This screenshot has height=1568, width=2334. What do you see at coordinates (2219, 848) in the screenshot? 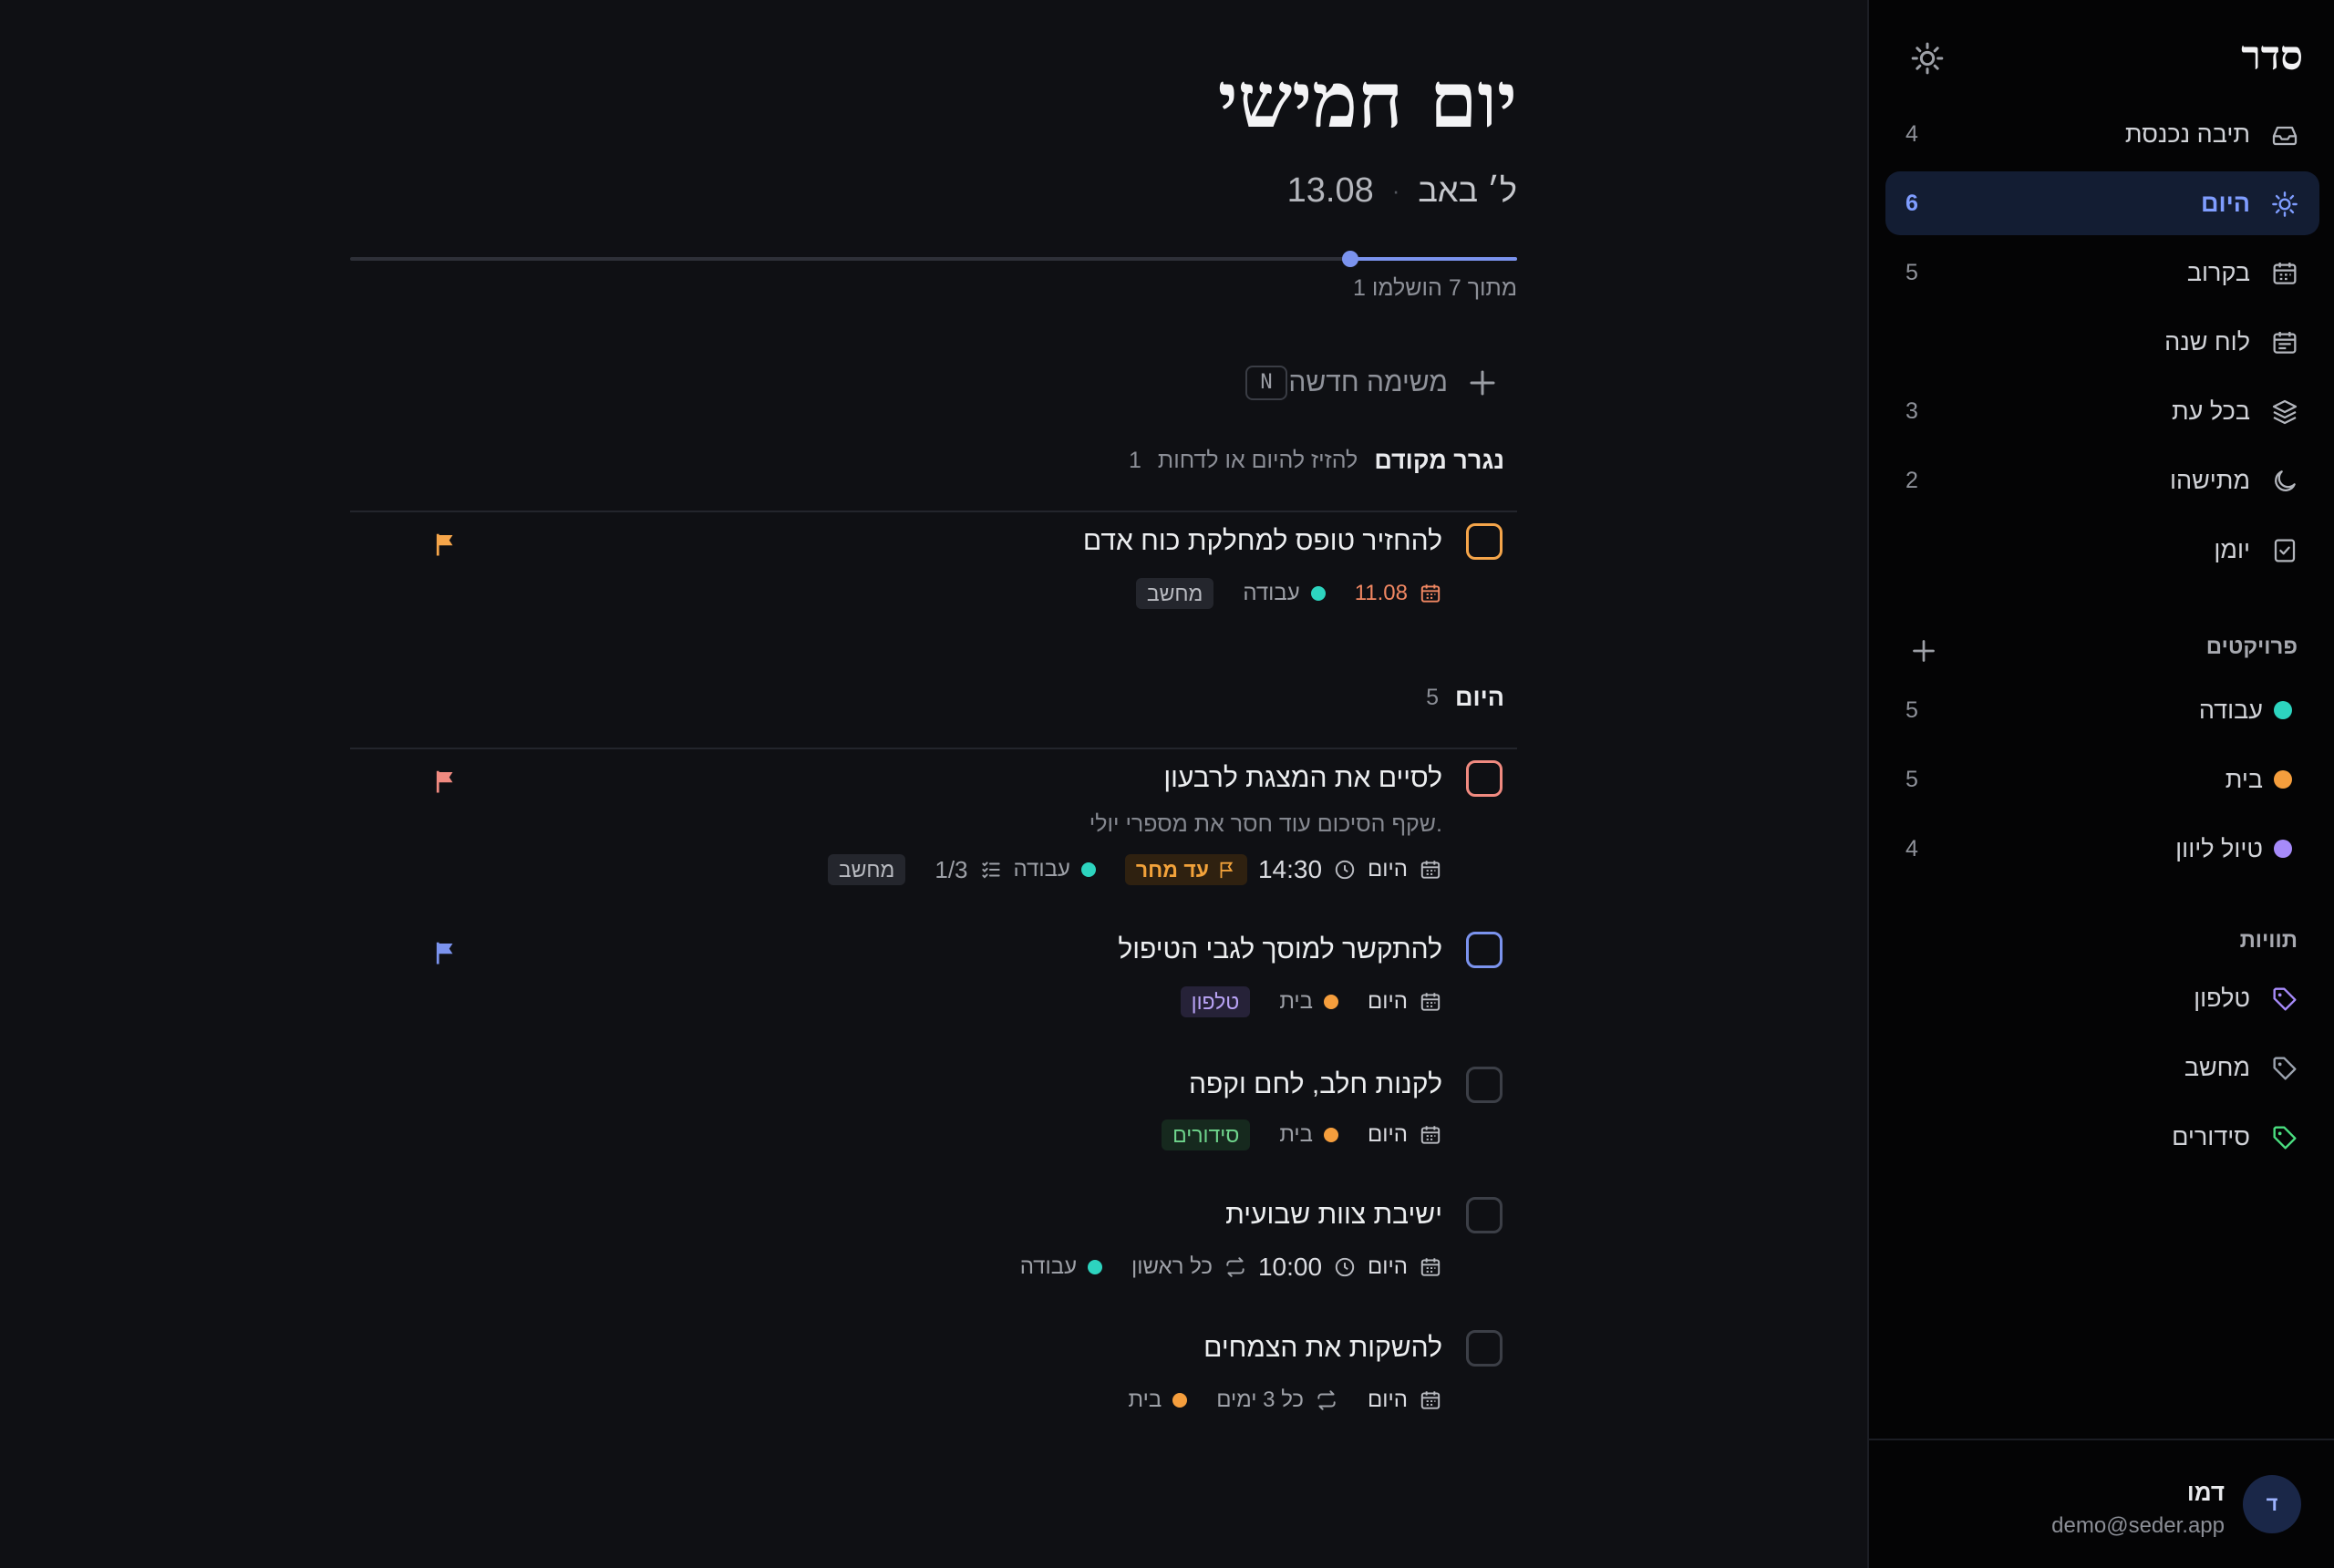
I see `project-label: טיול ליוון` at bounding box center [2219, 848].